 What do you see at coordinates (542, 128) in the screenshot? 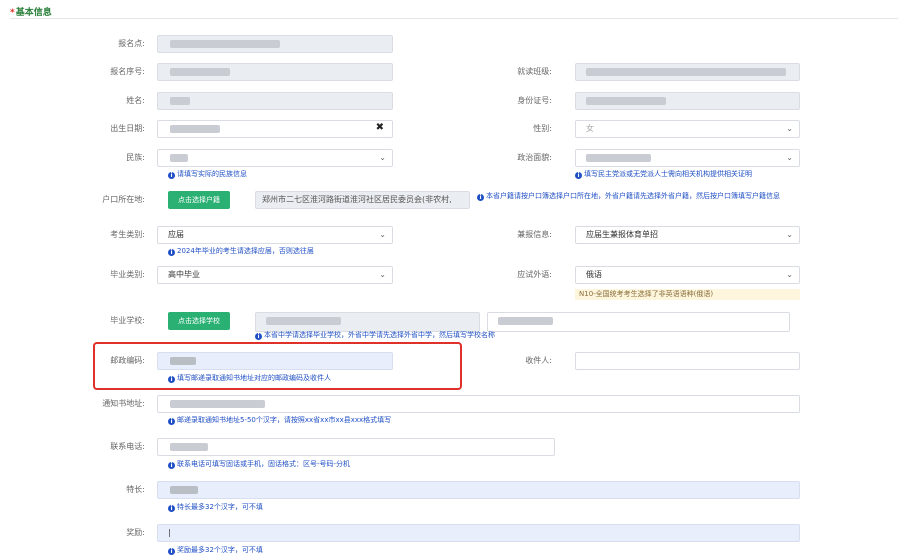
I see `label-xingbie: 性别:` at bounding box center [542, 128].